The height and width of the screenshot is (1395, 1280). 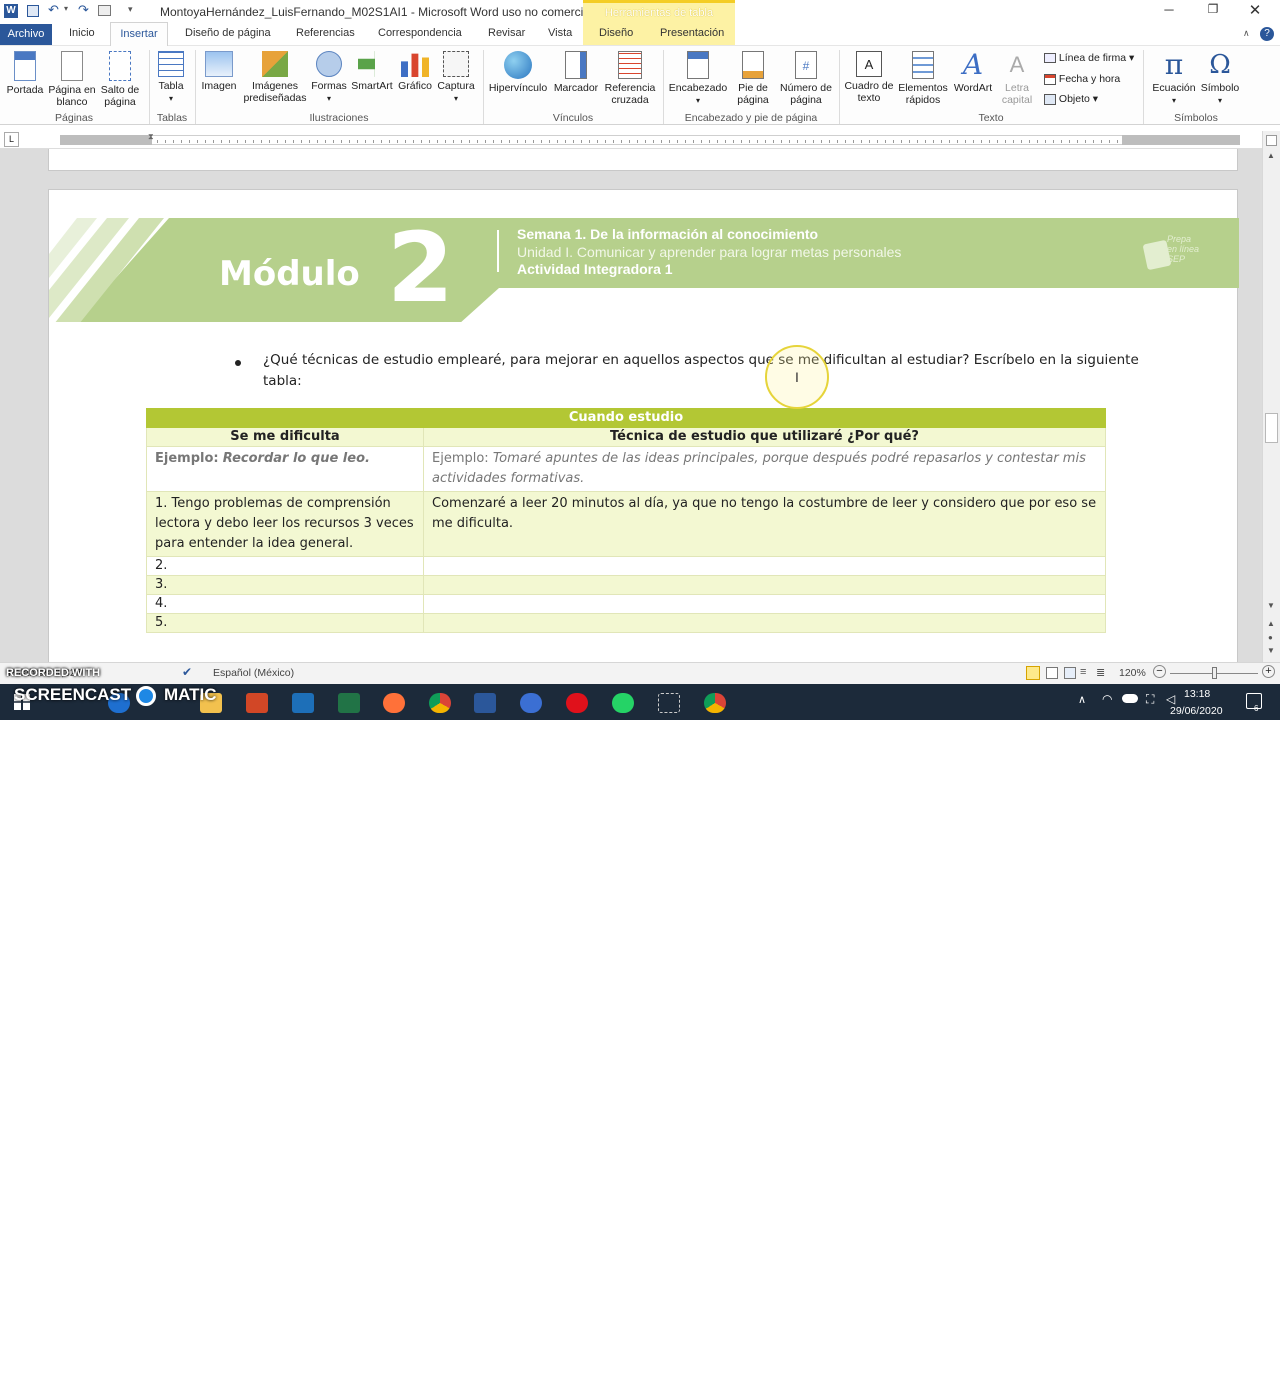 What do you see at coordinates (83, 10) in the screenshot?
I see `redo-icon: ↷` at bounding box center [83, 10].